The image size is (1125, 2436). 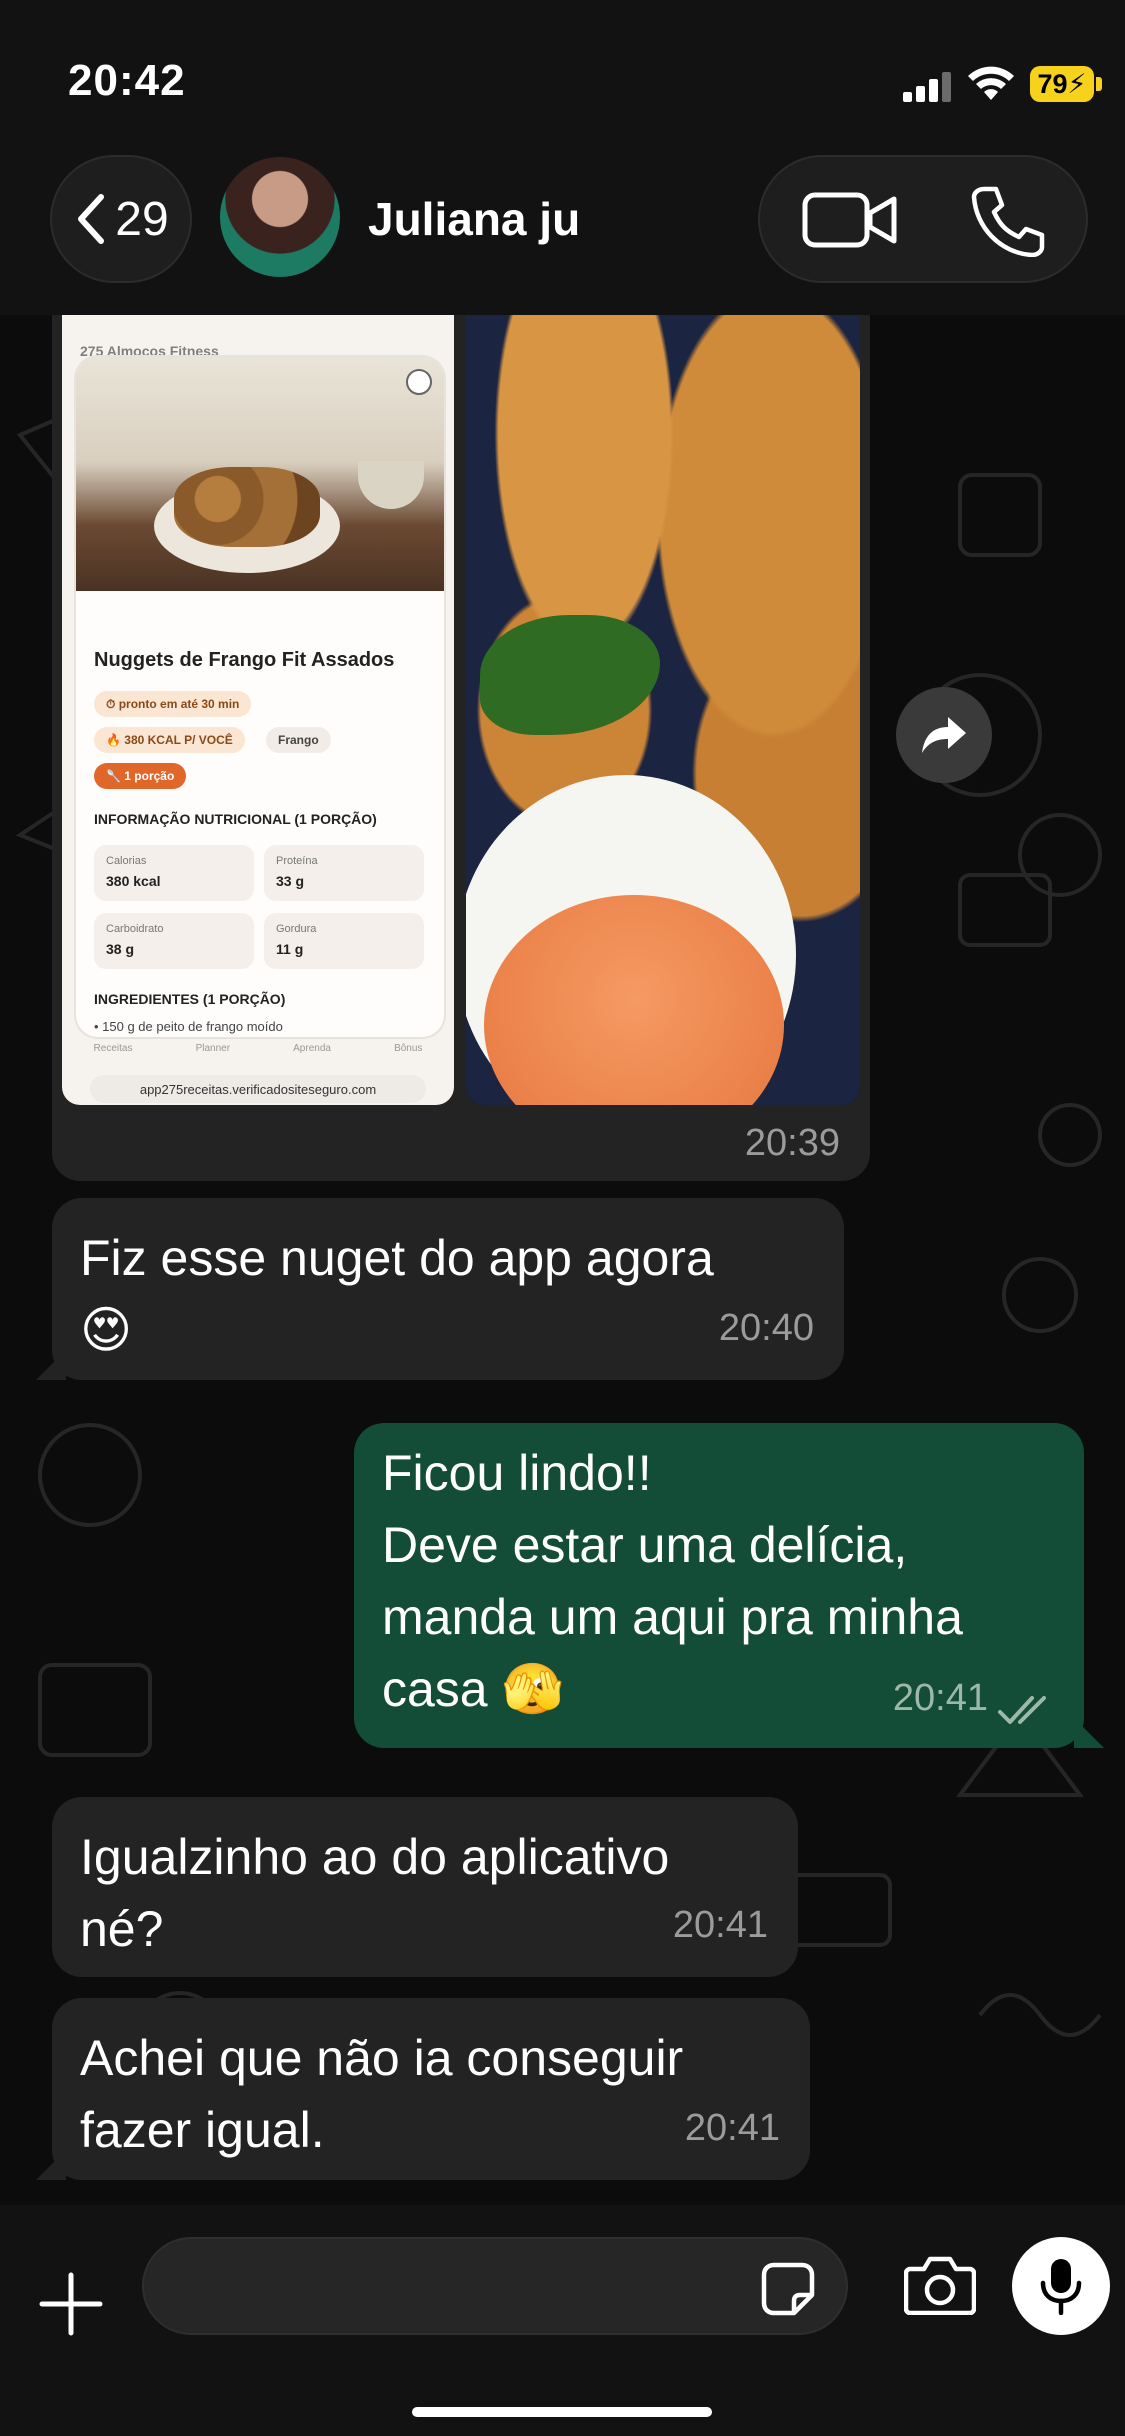 I want to click on nuggets-pile, so click(x=247, y=507).